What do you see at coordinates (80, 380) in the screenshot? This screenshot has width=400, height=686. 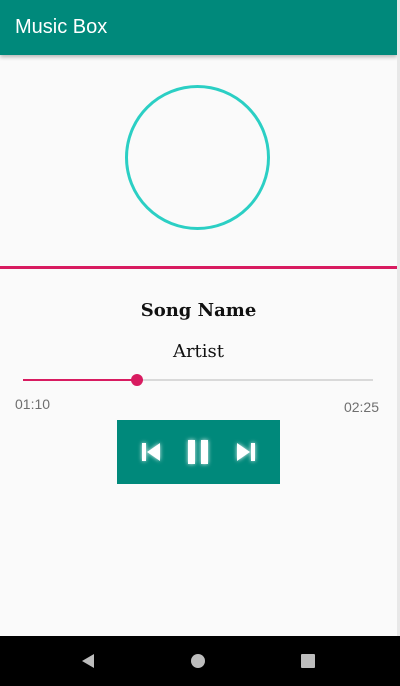 I see `seek-progress` at bounding box center [80, 380].